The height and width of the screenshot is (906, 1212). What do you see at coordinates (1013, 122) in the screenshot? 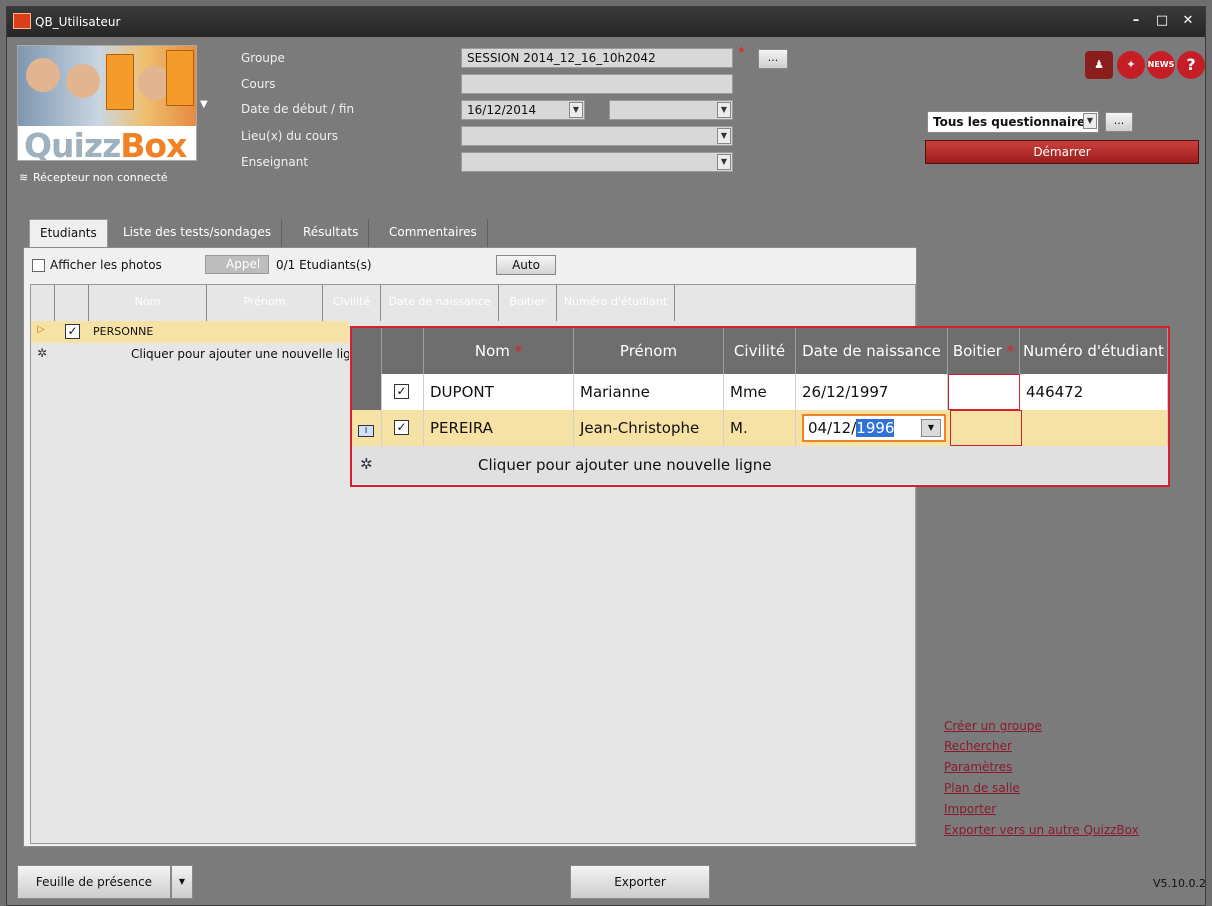
I see `questionnaire-select: Tous les questionnaires ▼` at bounding box center [1013, 122].